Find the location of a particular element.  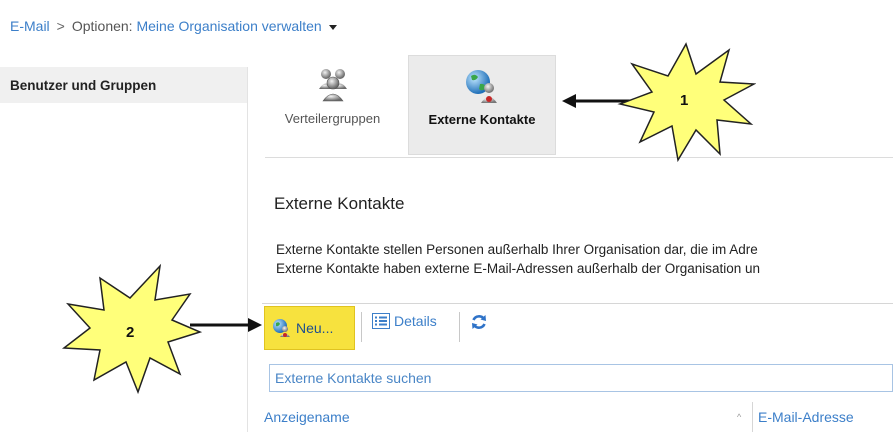

page-title: Externe Kontakte is located at coordinates (339, 203).